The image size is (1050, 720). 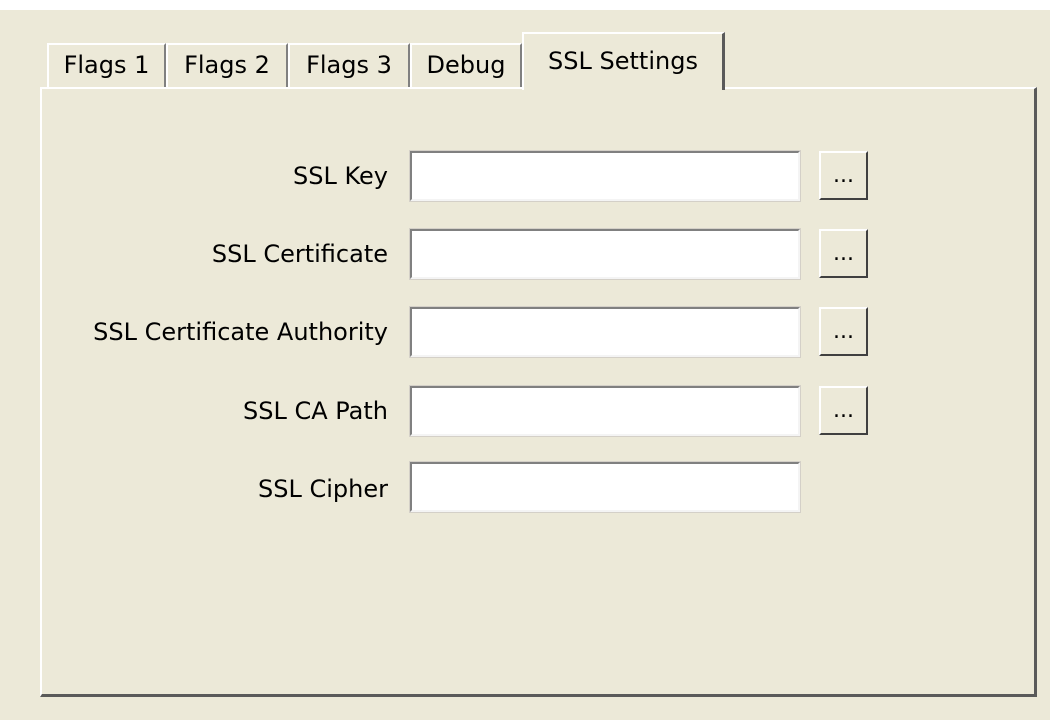 I want to click on ssl-cipher-input, so click(x=605, y=487).